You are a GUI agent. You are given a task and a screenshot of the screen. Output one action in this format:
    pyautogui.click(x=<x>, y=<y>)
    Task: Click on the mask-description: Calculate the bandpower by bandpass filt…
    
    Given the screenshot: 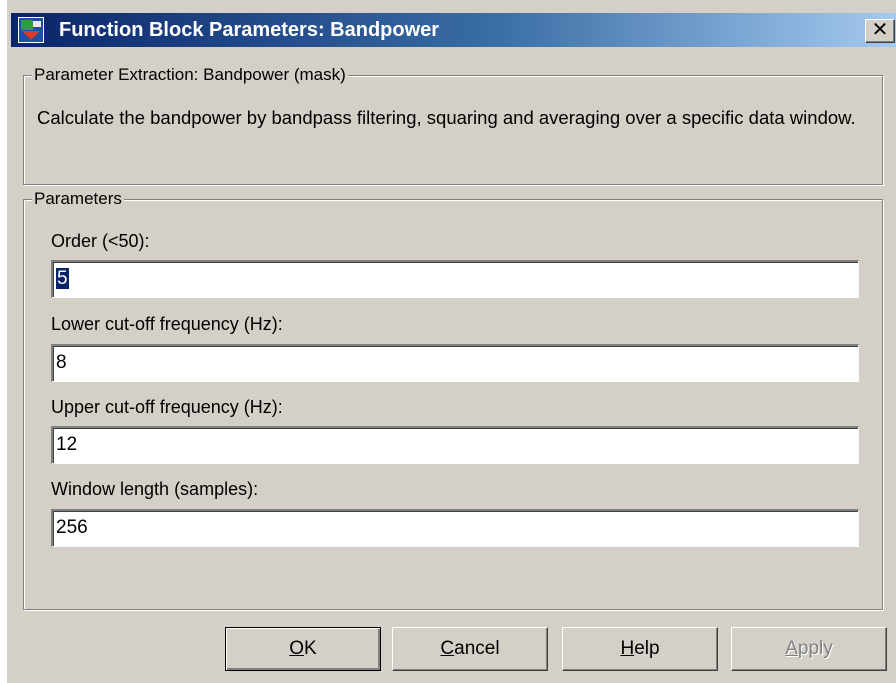 What is the action you would take?
    pyautogui.click(x=446, y=117)
    